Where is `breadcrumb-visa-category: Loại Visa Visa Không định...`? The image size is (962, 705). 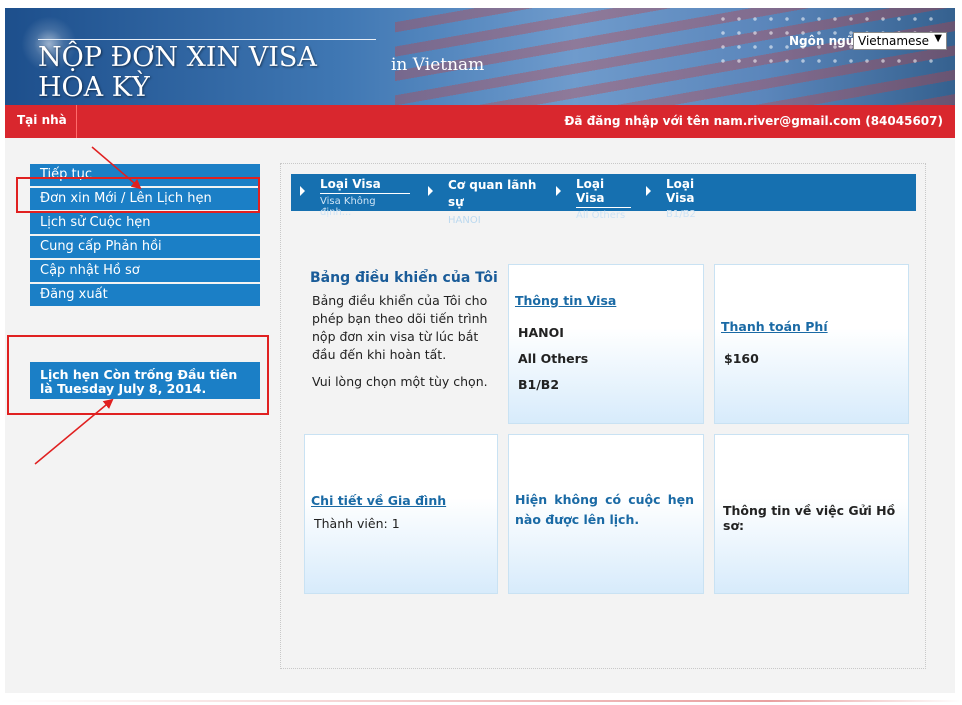 breadcrumb-visa-category: Loại Visa Visa Không định... is located at coordinates (365, 197).